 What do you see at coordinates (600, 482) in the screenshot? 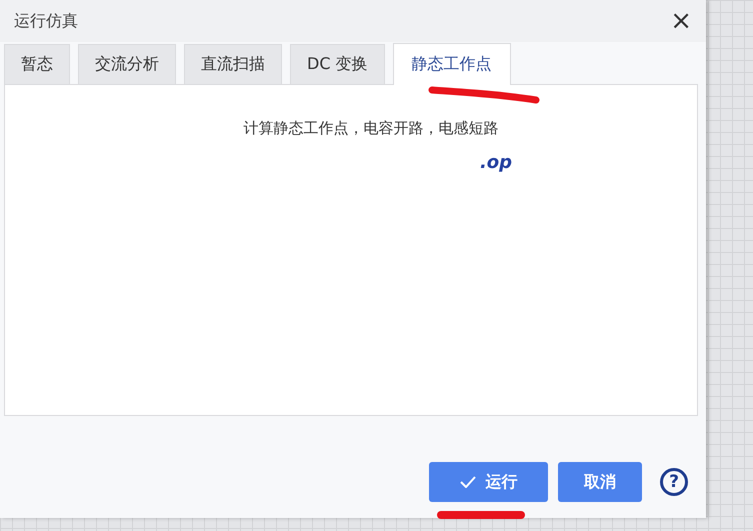
I see `cancel-button: 取消` at bounding box center [600, 482].